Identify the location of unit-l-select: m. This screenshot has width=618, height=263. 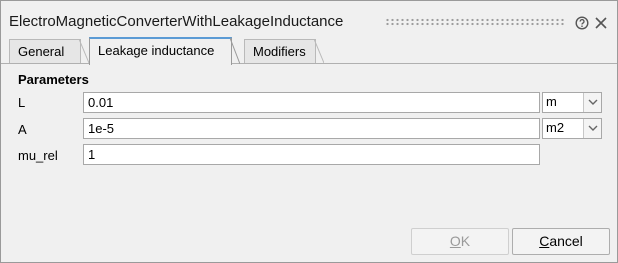
(572, 102).